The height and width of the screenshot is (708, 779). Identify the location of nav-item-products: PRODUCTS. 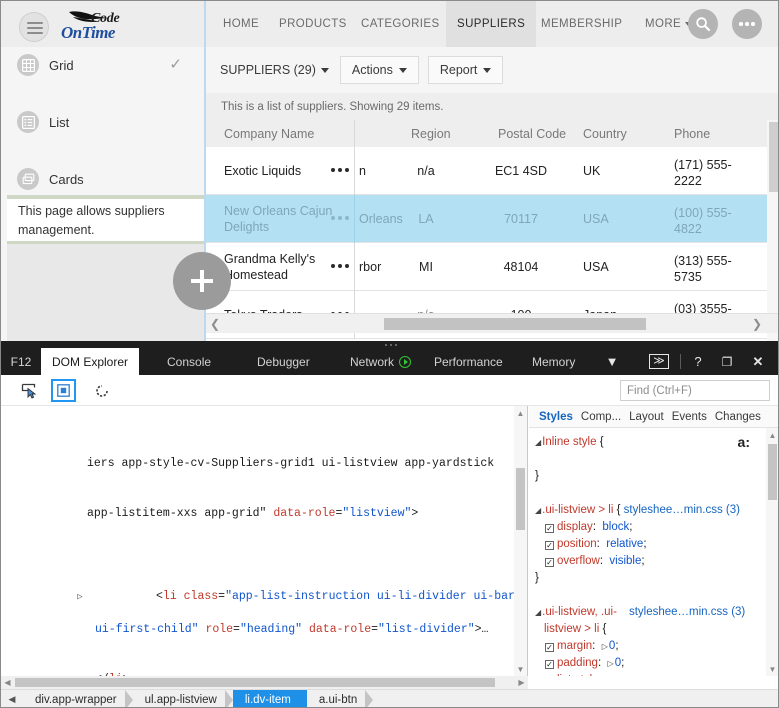
(313, 24).